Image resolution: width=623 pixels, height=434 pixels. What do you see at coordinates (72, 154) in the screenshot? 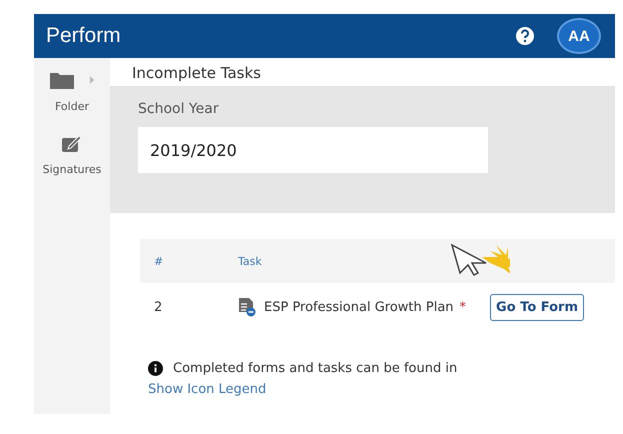
I see `sidebar-item: Signatures` at bounding box center [72, 154].